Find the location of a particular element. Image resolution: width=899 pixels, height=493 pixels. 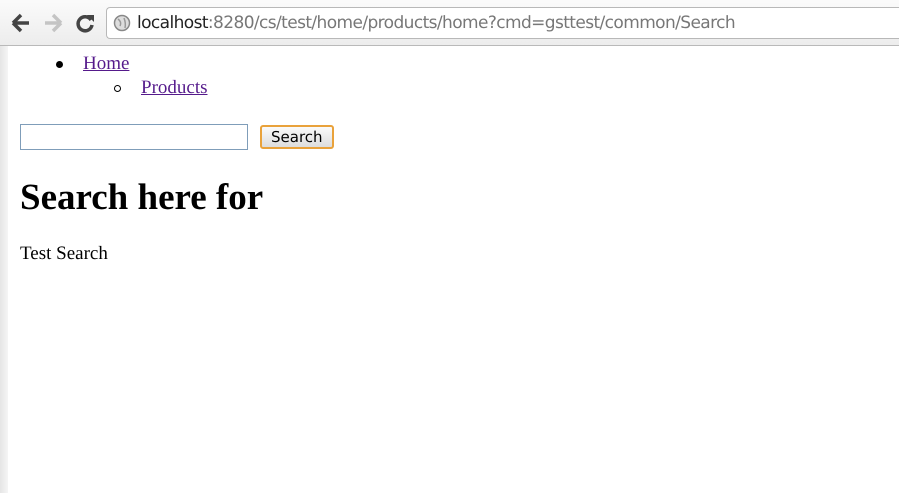

globe-icon is located at coordinates (122, 23).